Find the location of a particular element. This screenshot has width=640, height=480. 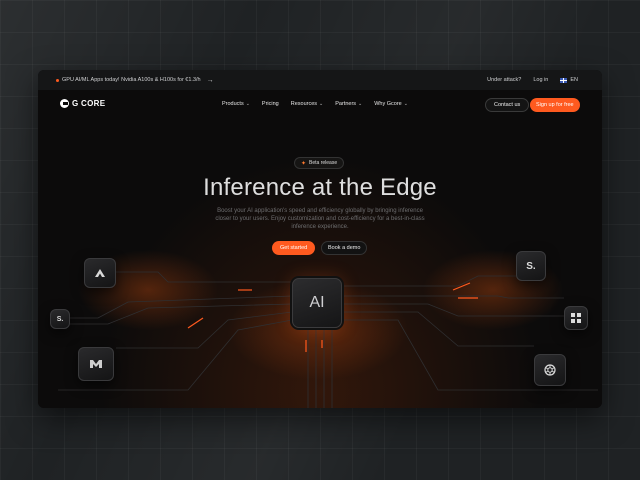

gcore-logo-icon is located at coordinates (64, 103).